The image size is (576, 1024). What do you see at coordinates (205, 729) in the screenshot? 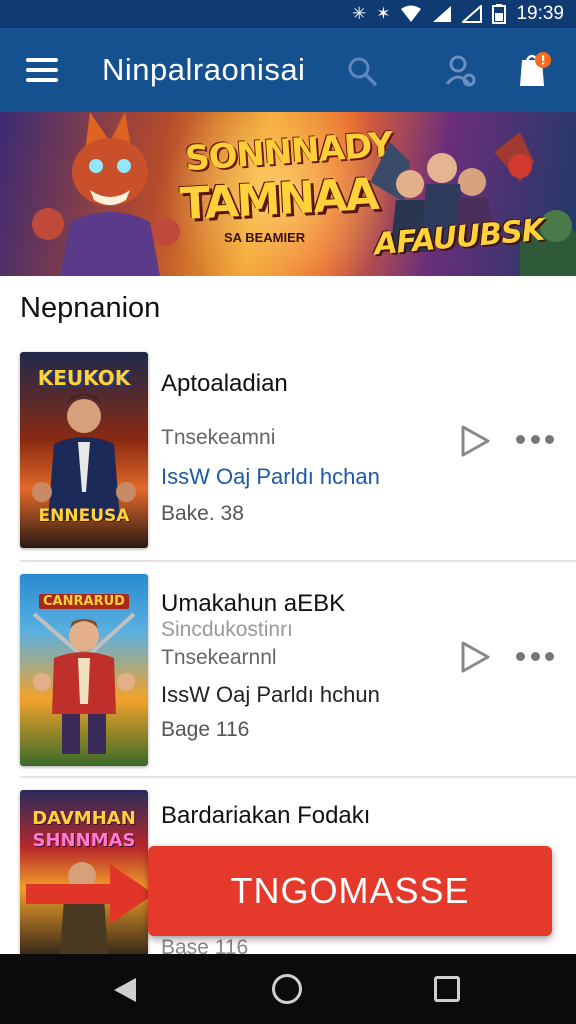
I see `item-meta: Bage 116` at bounding box center [205, 729].